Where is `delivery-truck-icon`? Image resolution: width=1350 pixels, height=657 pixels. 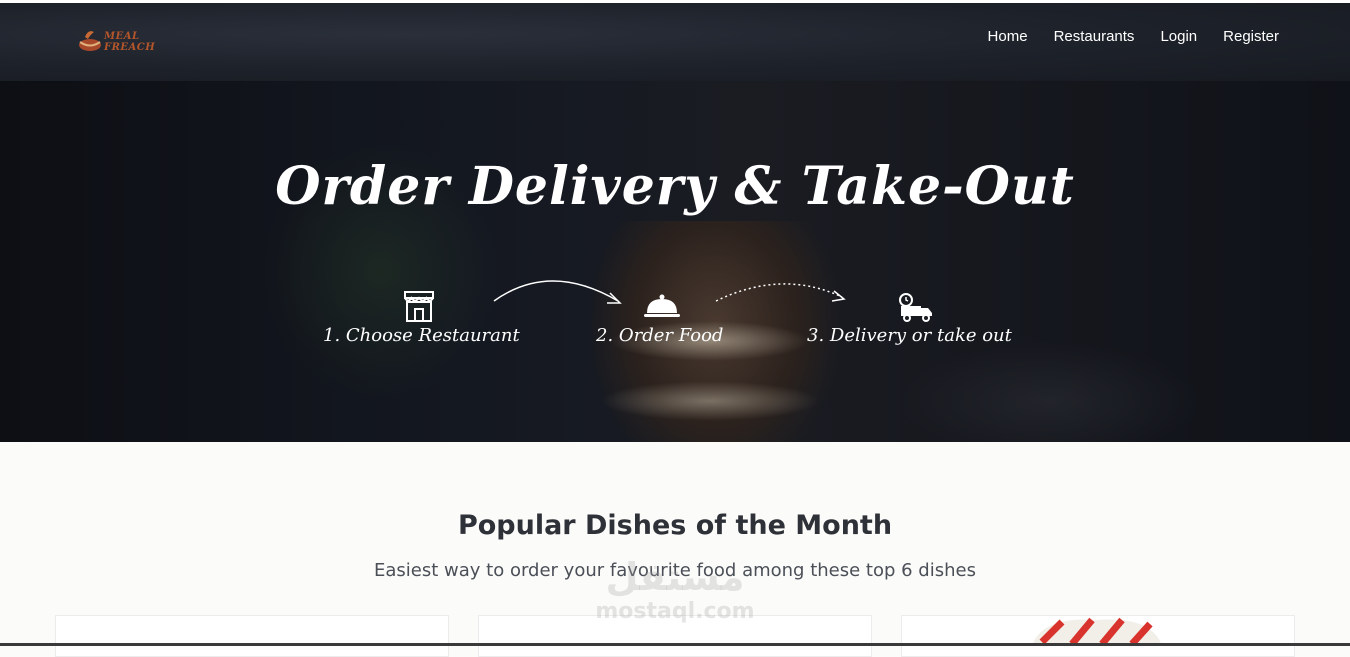 delivery-truck-icon is located at coordinates (915, 307).